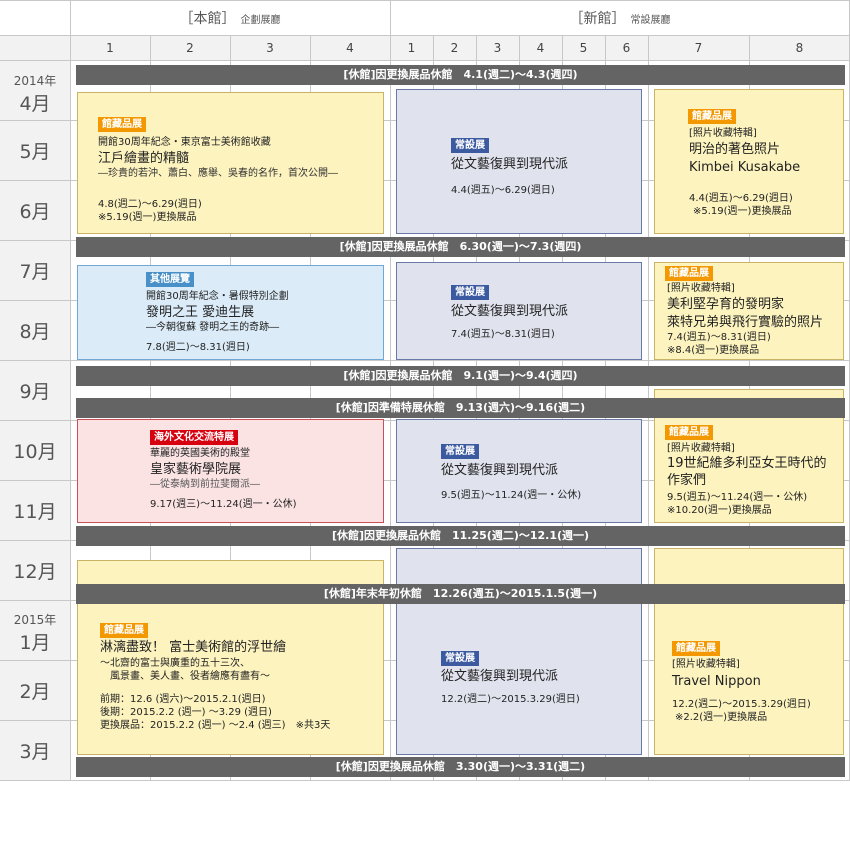 The height and width of the screenshot is (841, 850). Describe the element at coordinates (460, 594) in the screenshot. I see `closure-bar: [休館]年末年初休館 12.26(週五)～2015.1.5(週一)` at that location.